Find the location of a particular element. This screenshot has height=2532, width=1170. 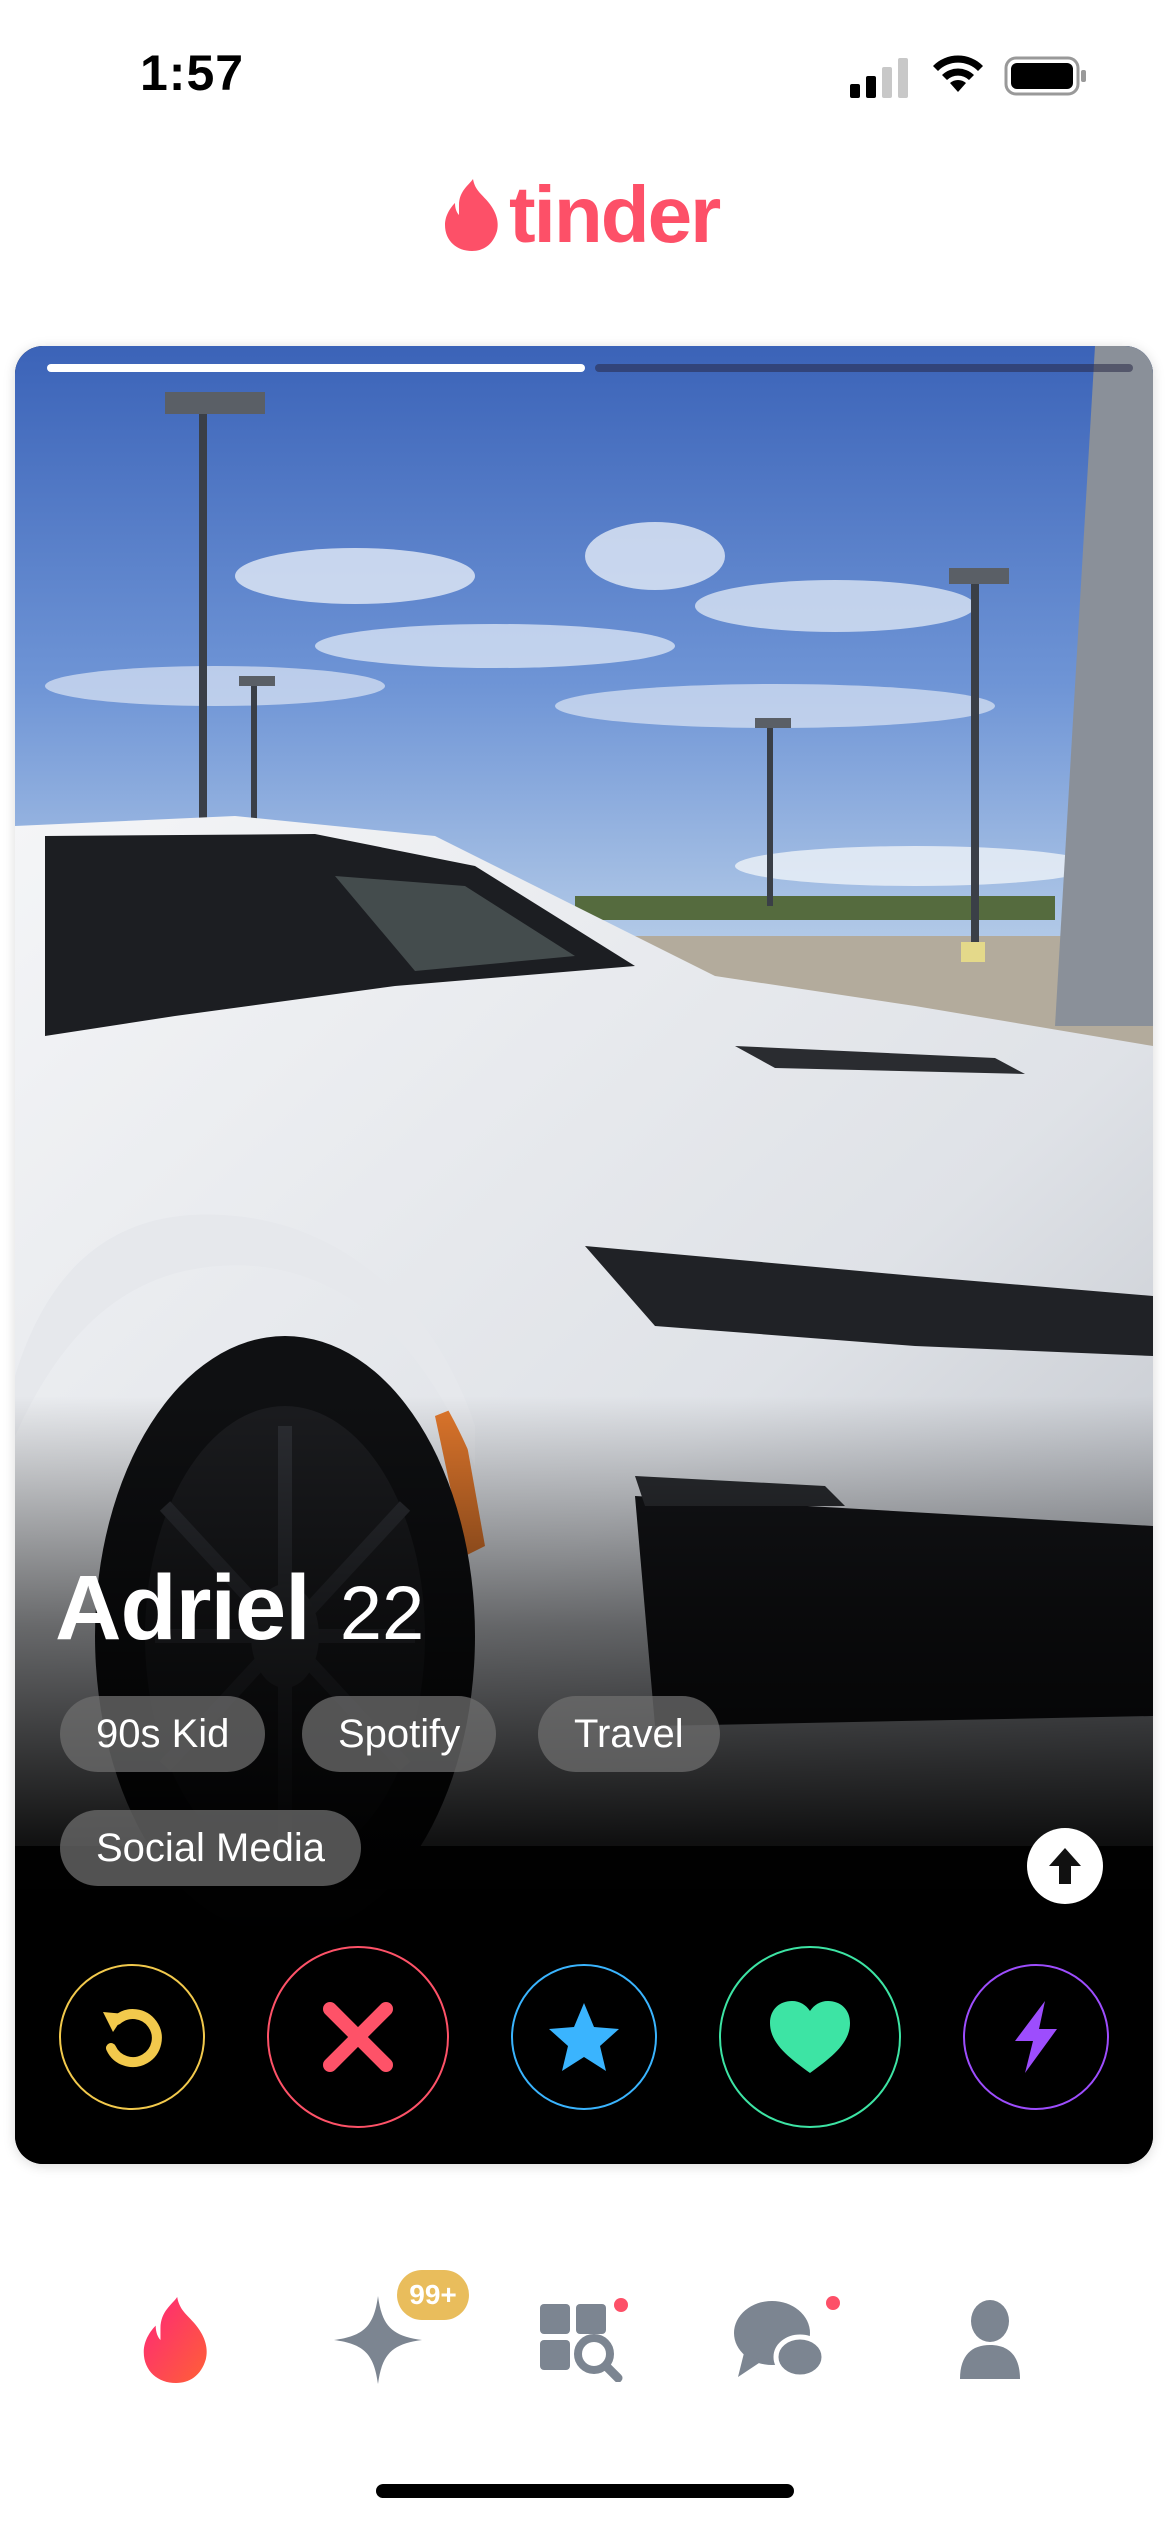

profile-name-row: Adriel 22 is located at coordinates (239, 1608).